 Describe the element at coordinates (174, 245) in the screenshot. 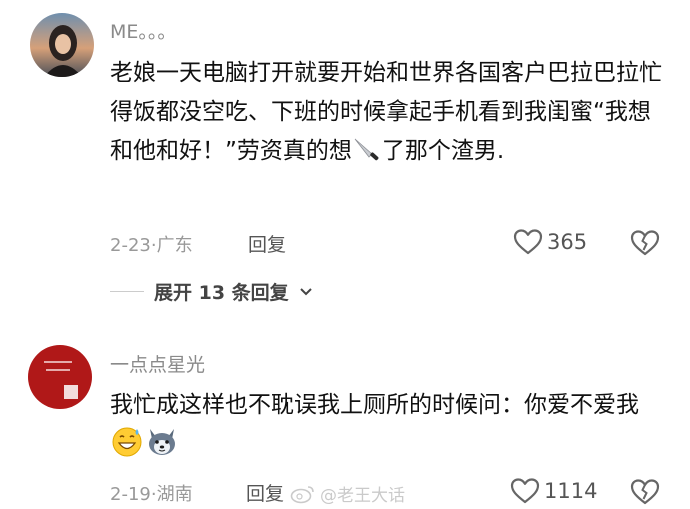

I see `comment-location: 广东` at that location.